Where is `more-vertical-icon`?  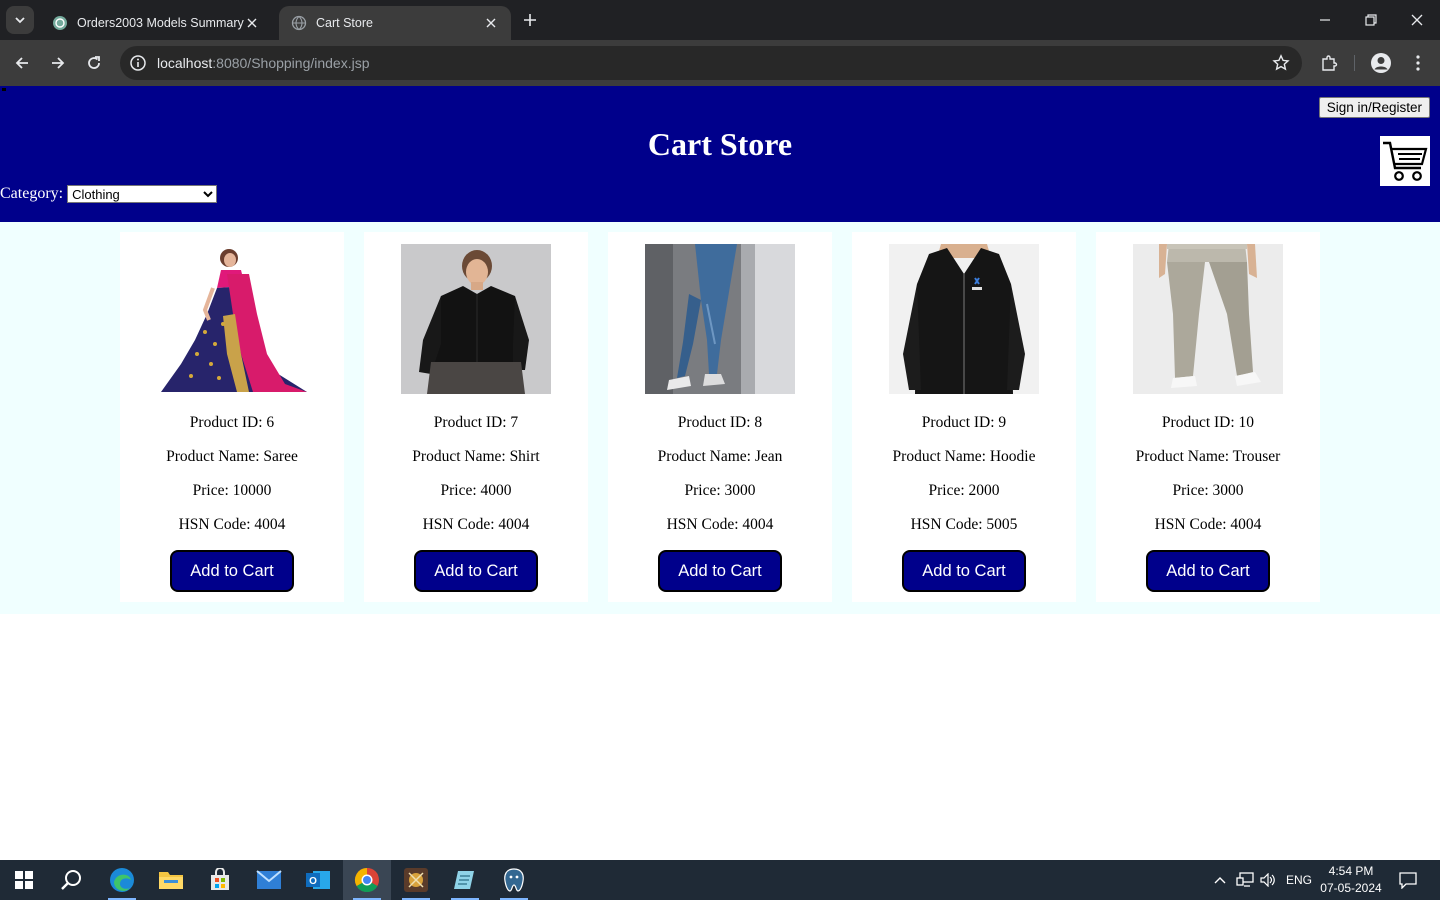
more-vertical-icon is located at coordinates (1418, 63).